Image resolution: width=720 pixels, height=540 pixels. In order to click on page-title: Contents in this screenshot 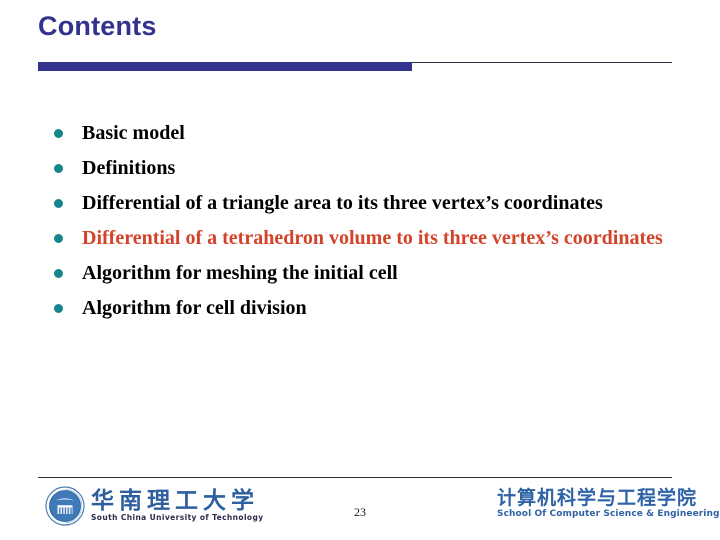, I will do `click(97, 26)`.